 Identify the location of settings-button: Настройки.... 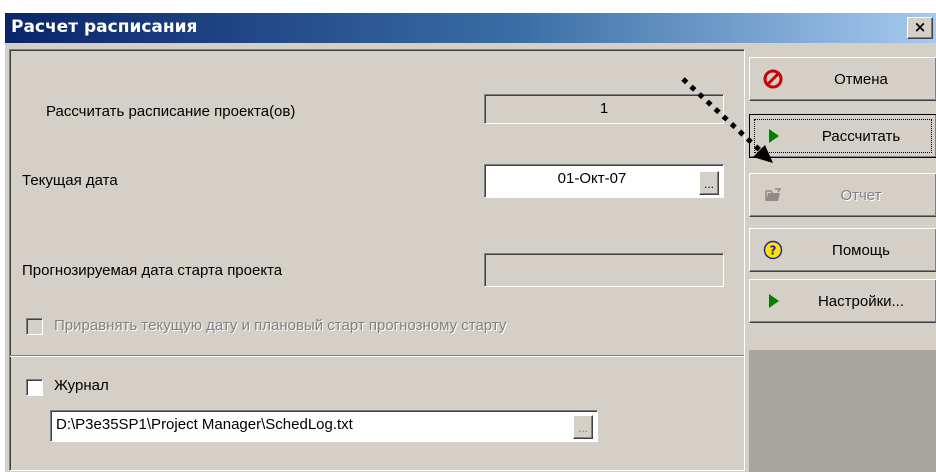
(842, 301).